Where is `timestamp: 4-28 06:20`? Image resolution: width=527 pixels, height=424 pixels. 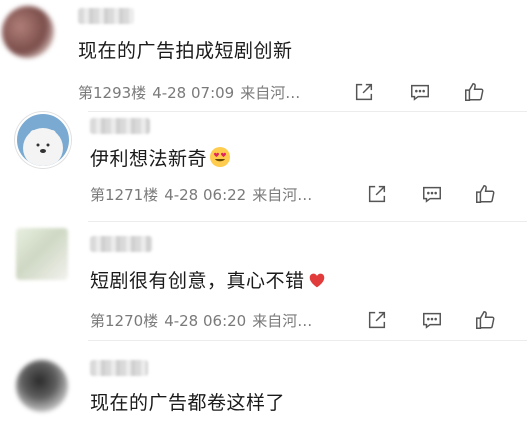 timestamp: 4-28 06:20 is located at coordinates (205, 321).